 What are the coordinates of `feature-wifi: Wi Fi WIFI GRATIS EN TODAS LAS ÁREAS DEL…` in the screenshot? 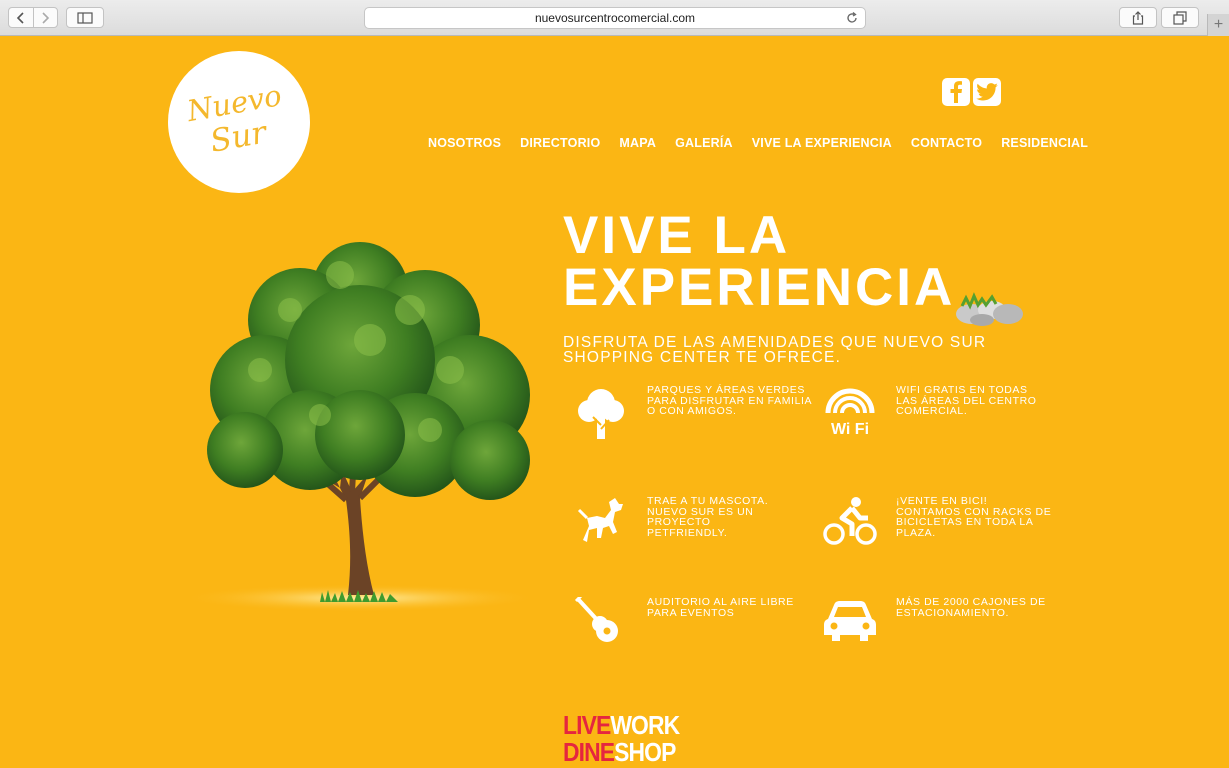 It's located at (944, 414).